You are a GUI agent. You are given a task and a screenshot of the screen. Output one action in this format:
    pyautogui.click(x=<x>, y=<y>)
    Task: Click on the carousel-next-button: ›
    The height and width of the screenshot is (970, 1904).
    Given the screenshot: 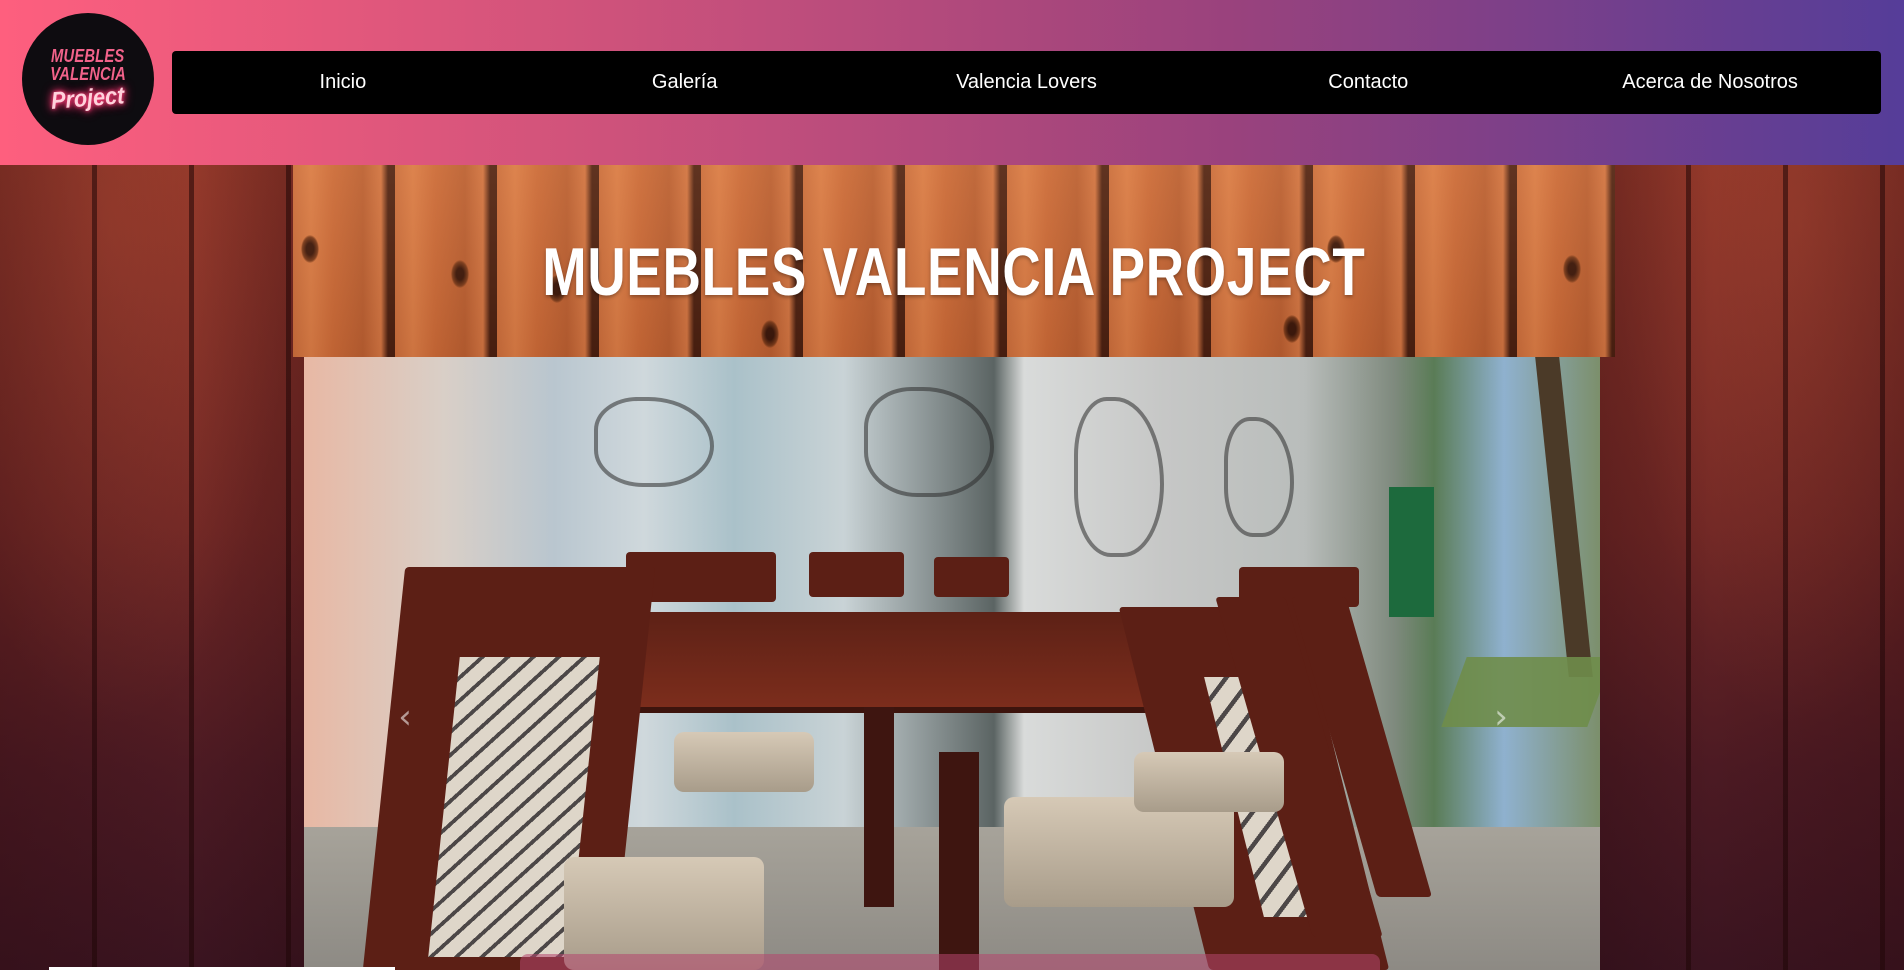 What is the action you would take?
    pyautogui.click(x=1501, y=717)
    